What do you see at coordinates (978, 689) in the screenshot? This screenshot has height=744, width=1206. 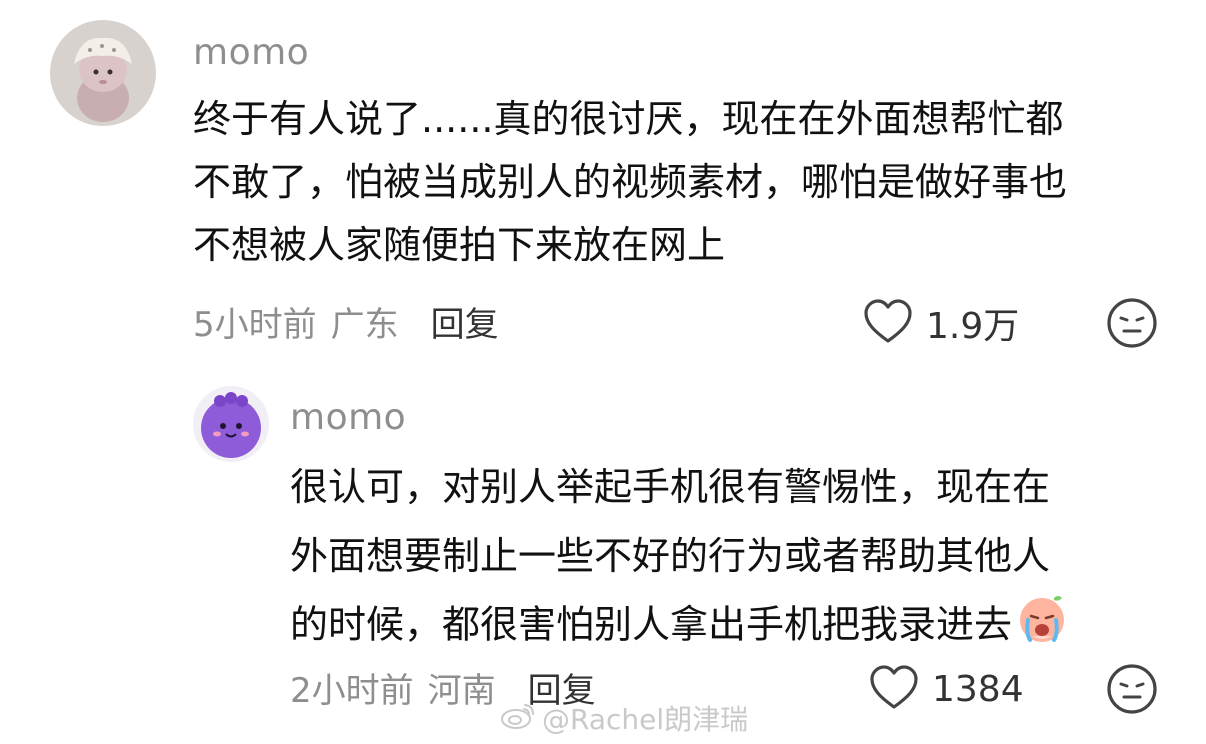 I see `like-count: 1384` at bounding box center [978, 689].